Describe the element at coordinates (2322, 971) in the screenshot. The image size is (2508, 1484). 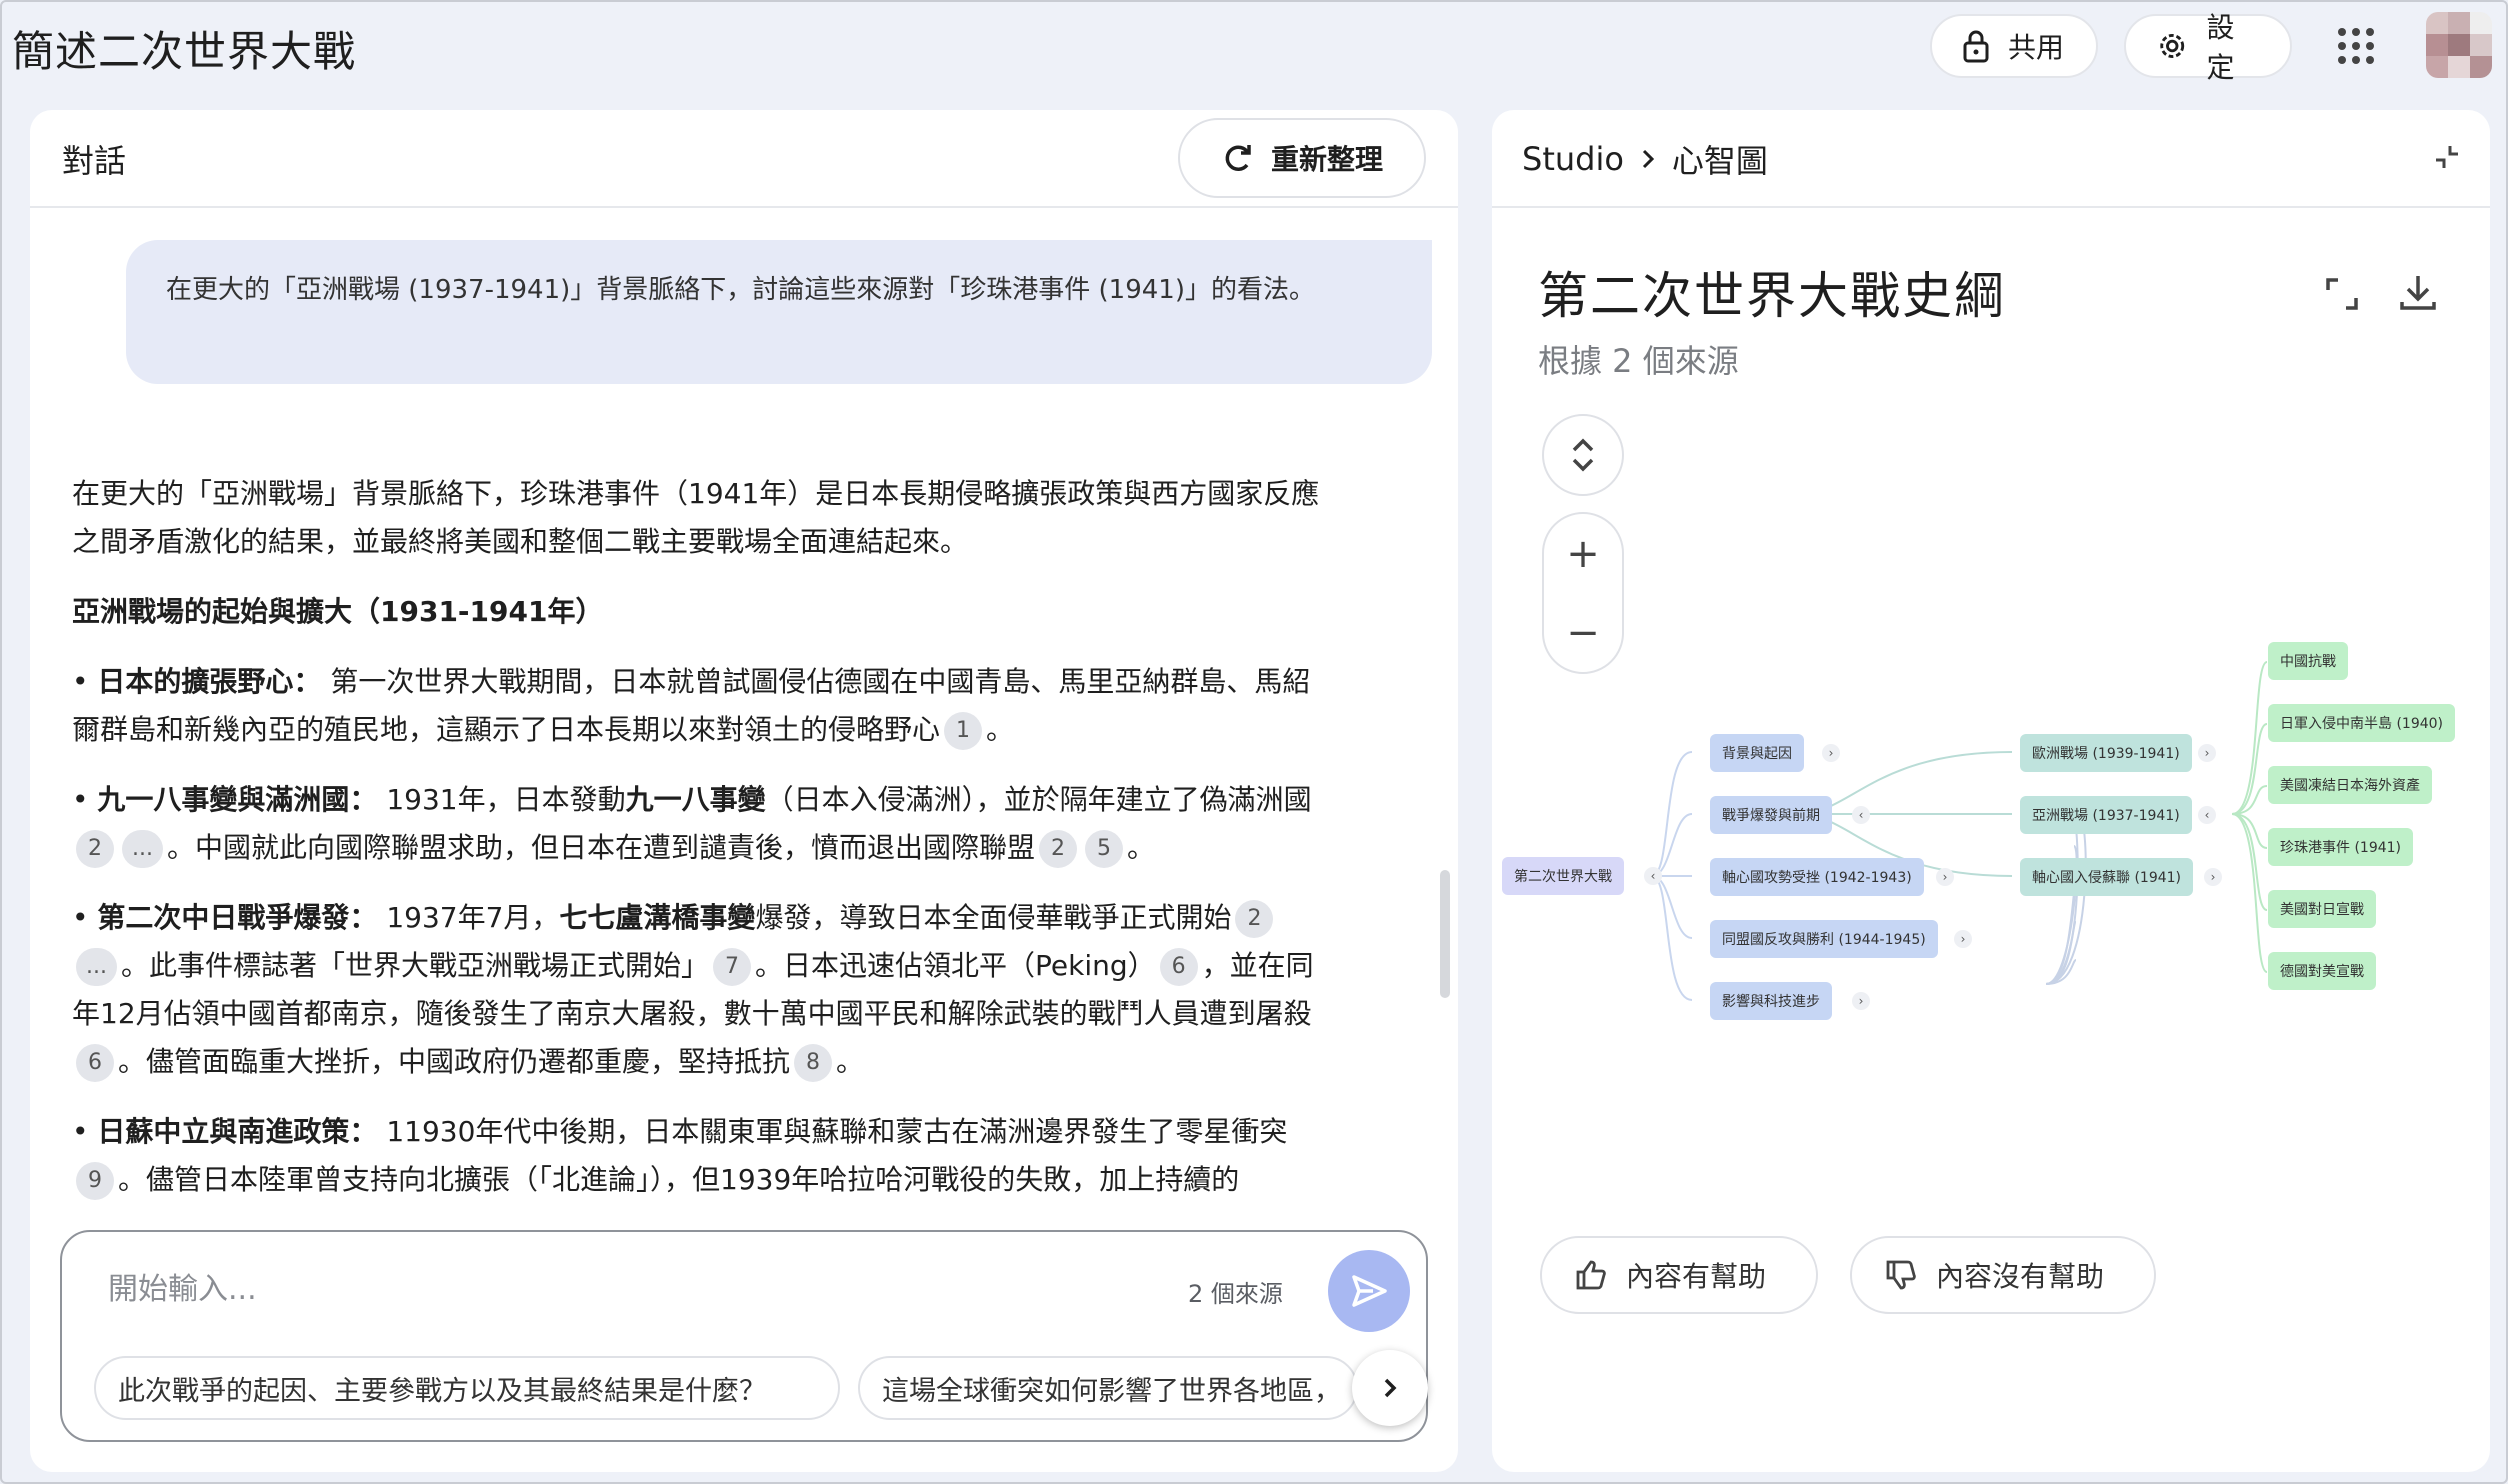
I see `mindmap-node: 德國對美宣戰` at that location.